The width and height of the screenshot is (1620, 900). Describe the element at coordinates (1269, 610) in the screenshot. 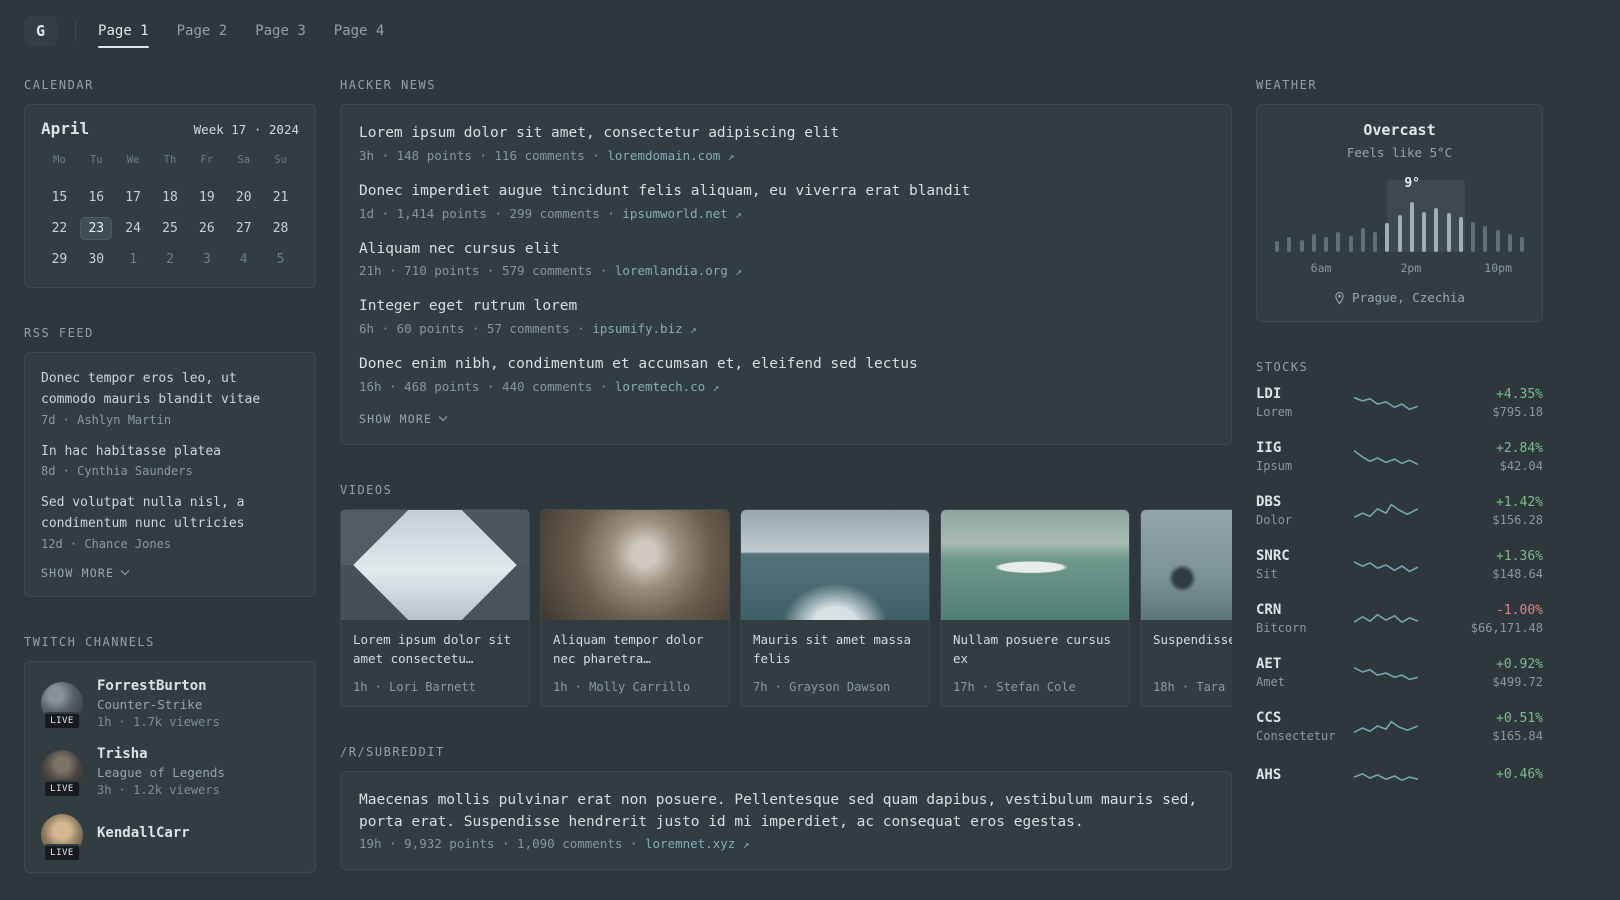

I see `stock-symbol: CRN` at that location.